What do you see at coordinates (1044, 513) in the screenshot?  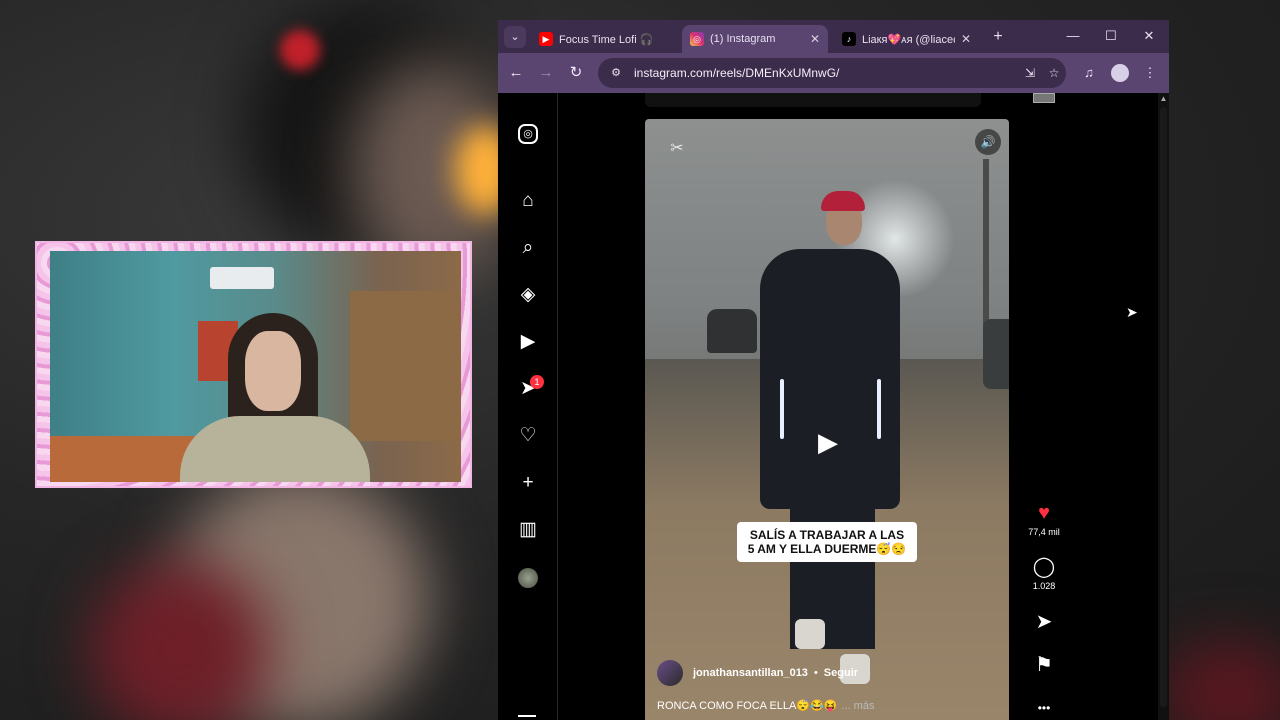 I see `heart-icon: ♥` at bounding box center [1044, 513].